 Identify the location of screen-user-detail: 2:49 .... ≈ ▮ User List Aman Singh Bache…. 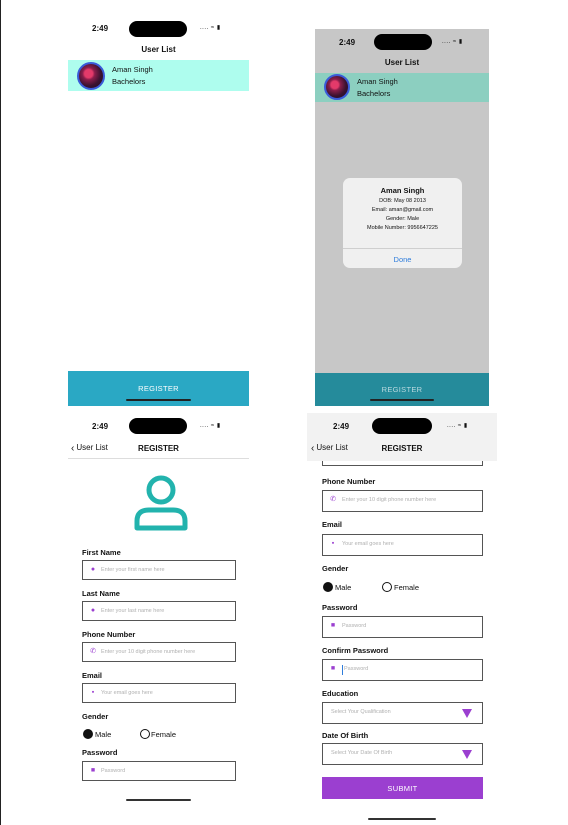
(402, 217).